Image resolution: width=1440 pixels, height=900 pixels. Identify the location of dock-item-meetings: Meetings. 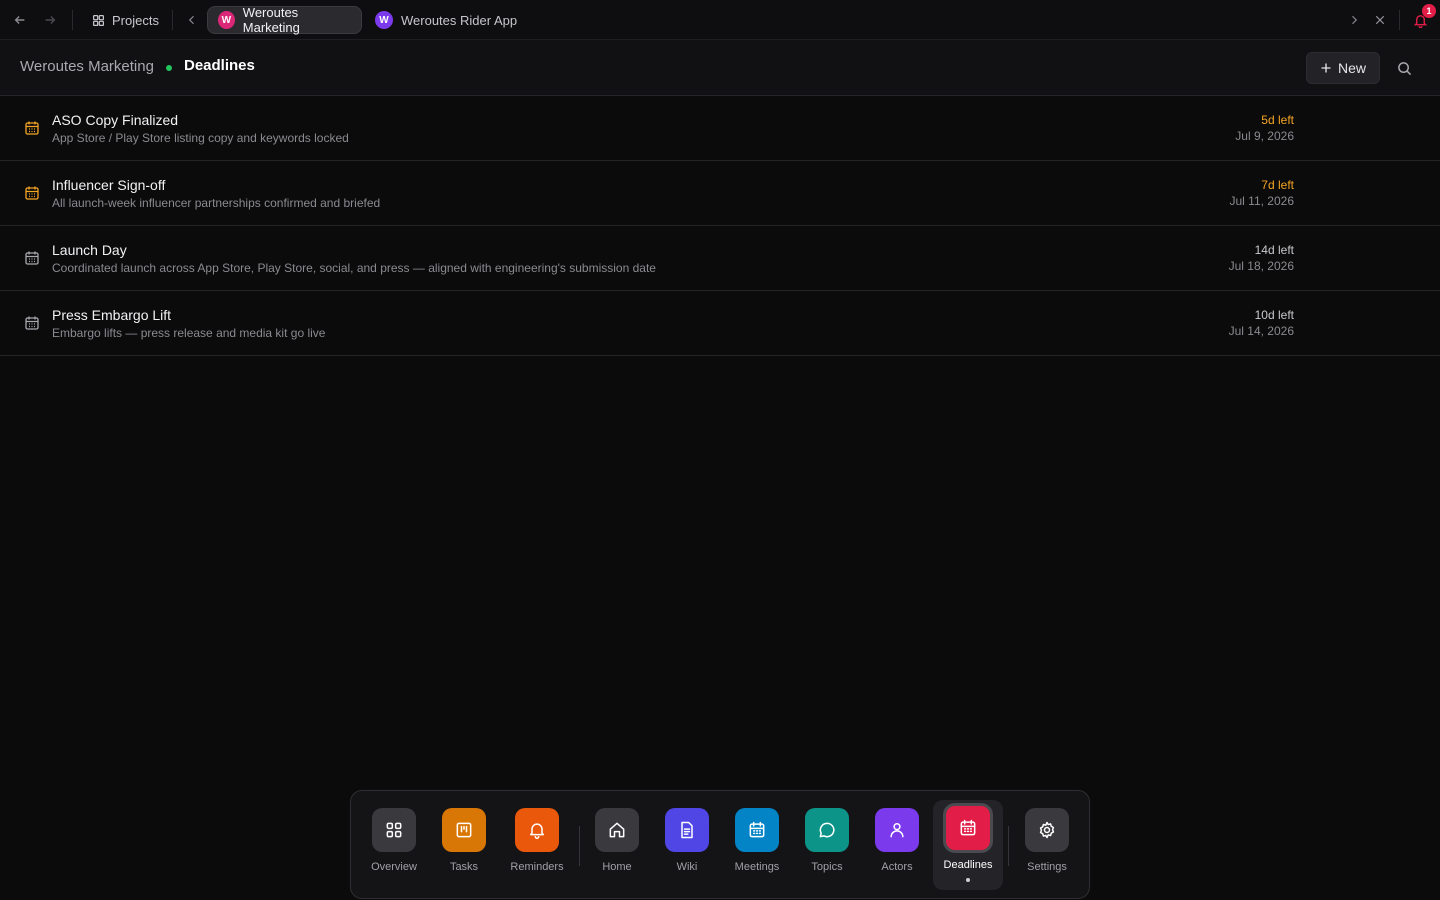
(757, 847).